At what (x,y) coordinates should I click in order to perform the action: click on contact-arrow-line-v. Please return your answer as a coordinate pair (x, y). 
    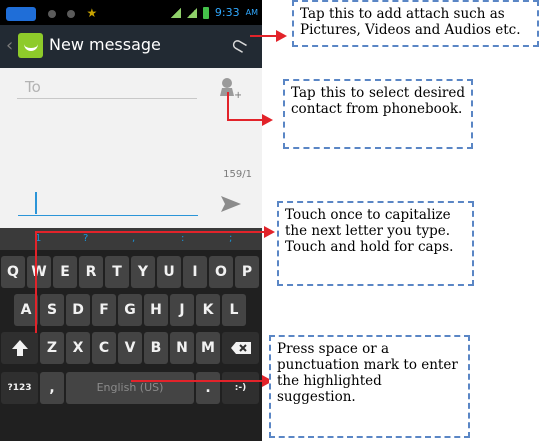
    Looking at the image, I should click on (228, 106).